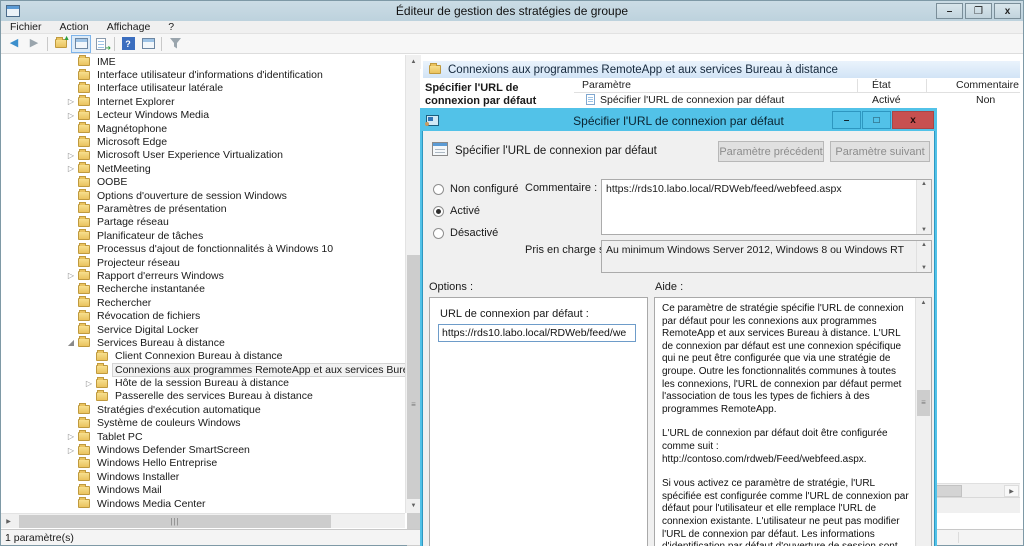 The width and height of the screenshot is (1024, 546). I want to click on comment-label: Commentaire :, so click(561, 188).